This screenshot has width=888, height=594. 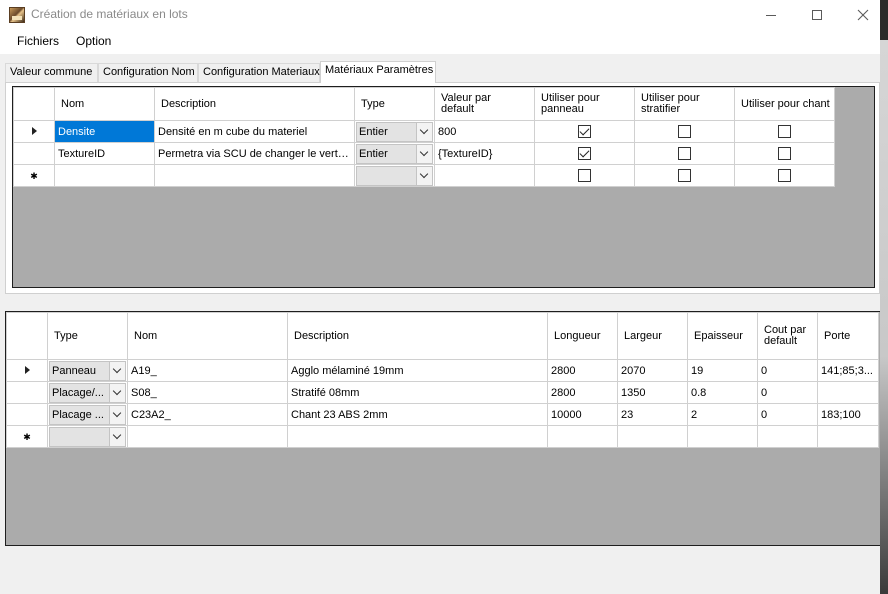 What do you see at coordinates (722, 414) in the screenshot?
I see `cell-epaisseur: 2` at bounding box center [722, 414].